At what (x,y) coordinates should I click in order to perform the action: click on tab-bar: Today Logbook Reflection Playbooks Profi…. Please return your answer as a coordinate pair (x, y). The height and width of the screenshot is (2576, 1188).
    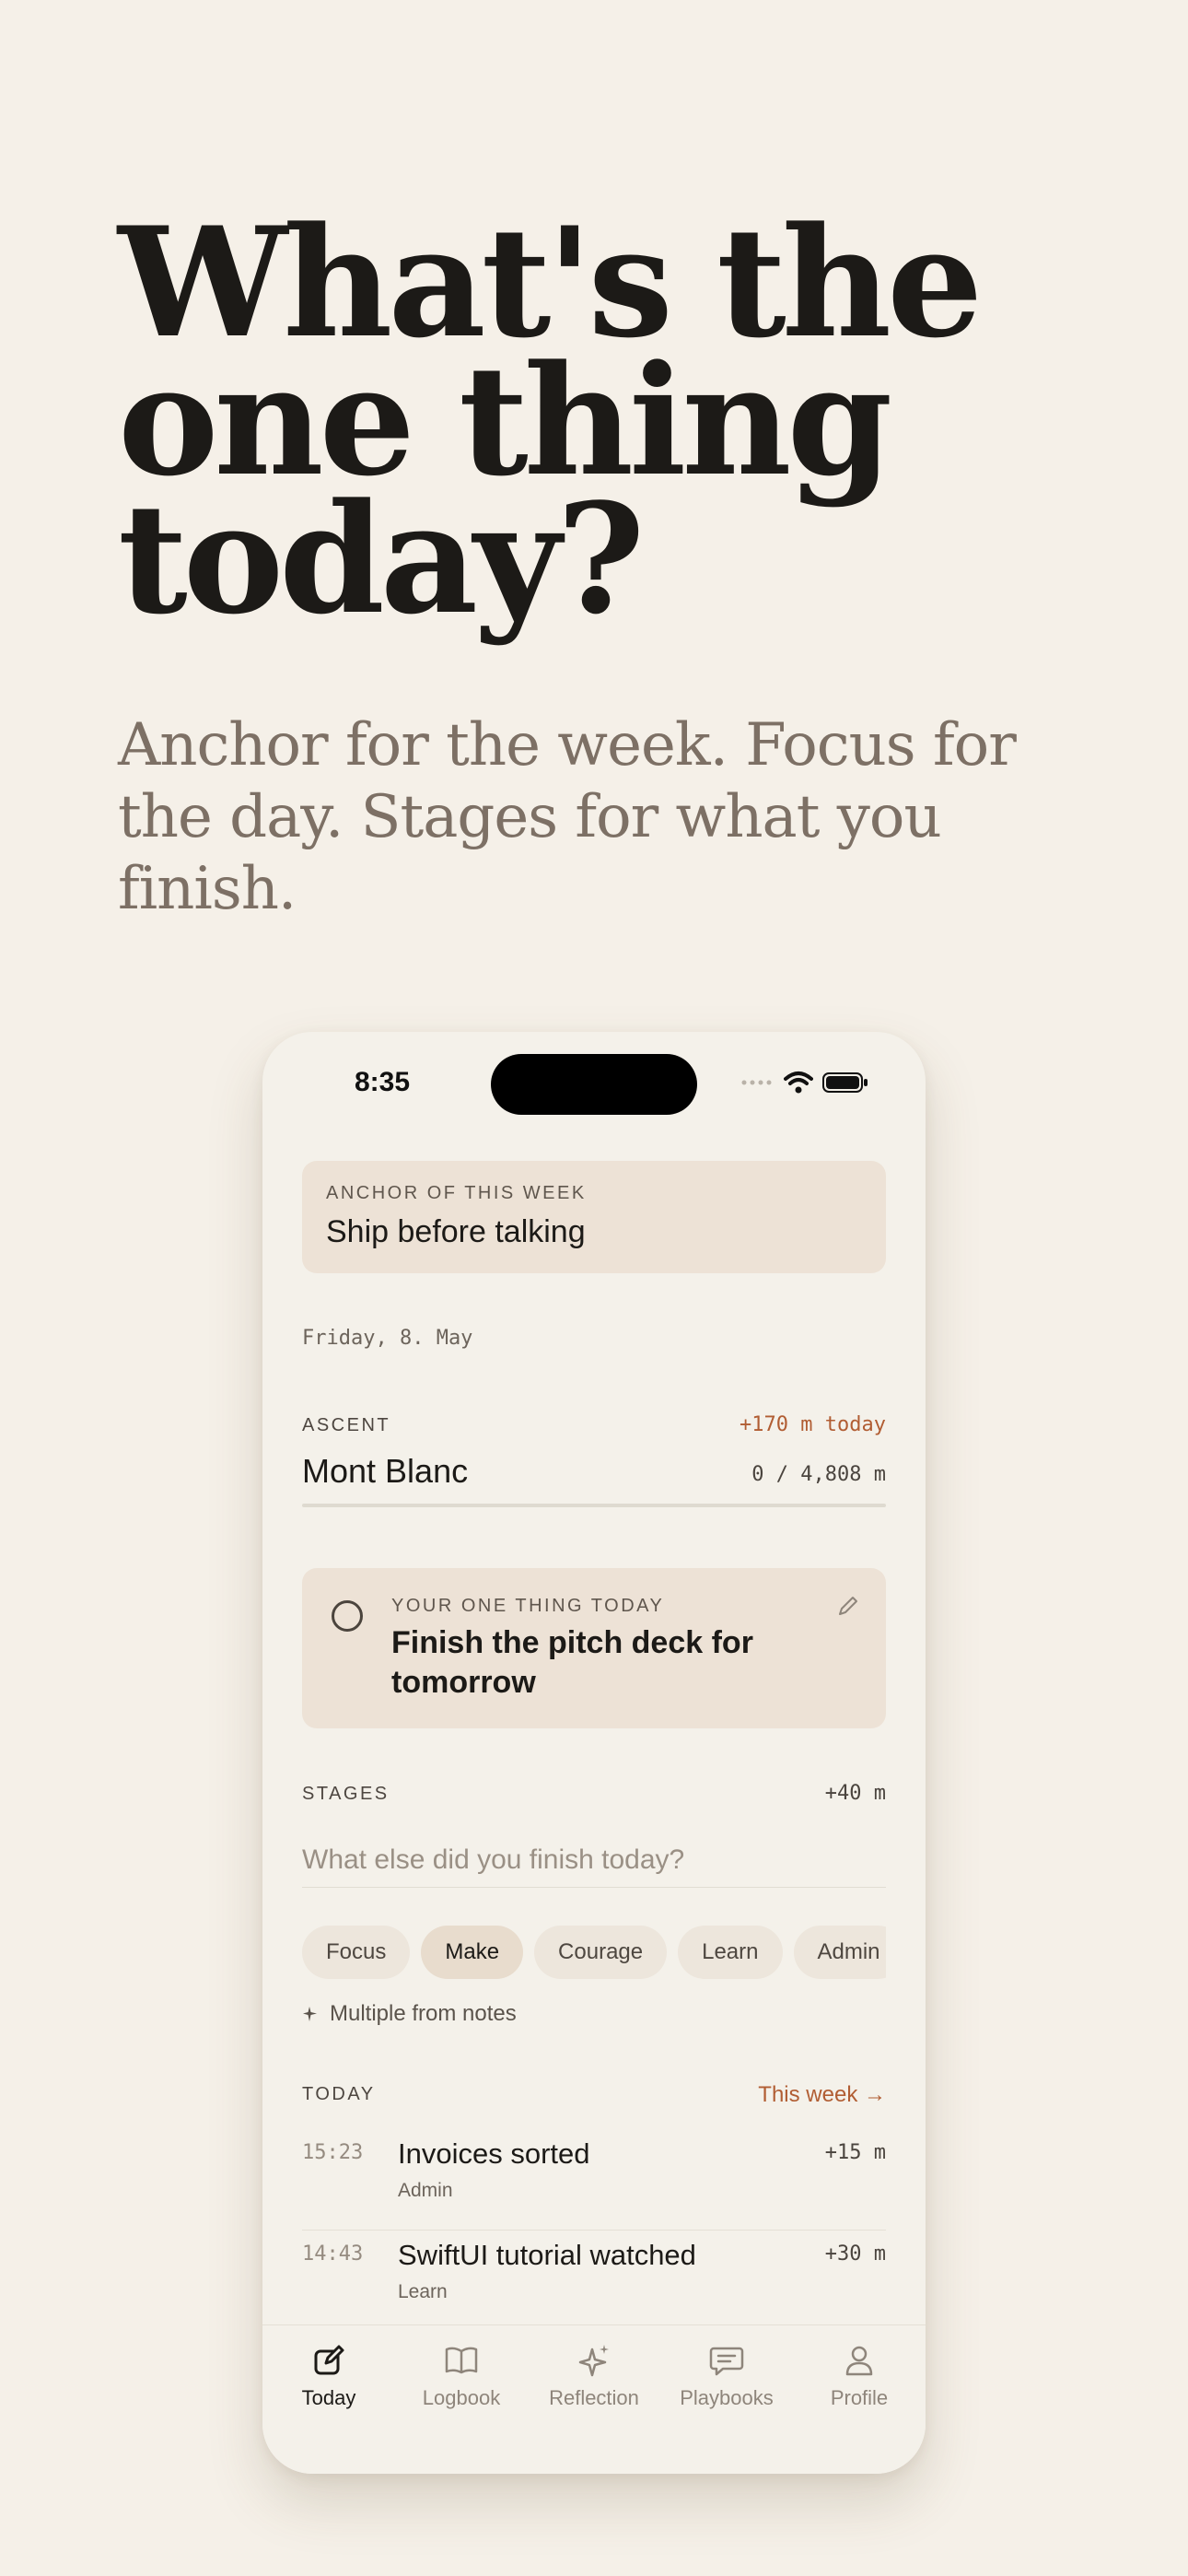
    Looking at the image, I should click on (594, 2399).